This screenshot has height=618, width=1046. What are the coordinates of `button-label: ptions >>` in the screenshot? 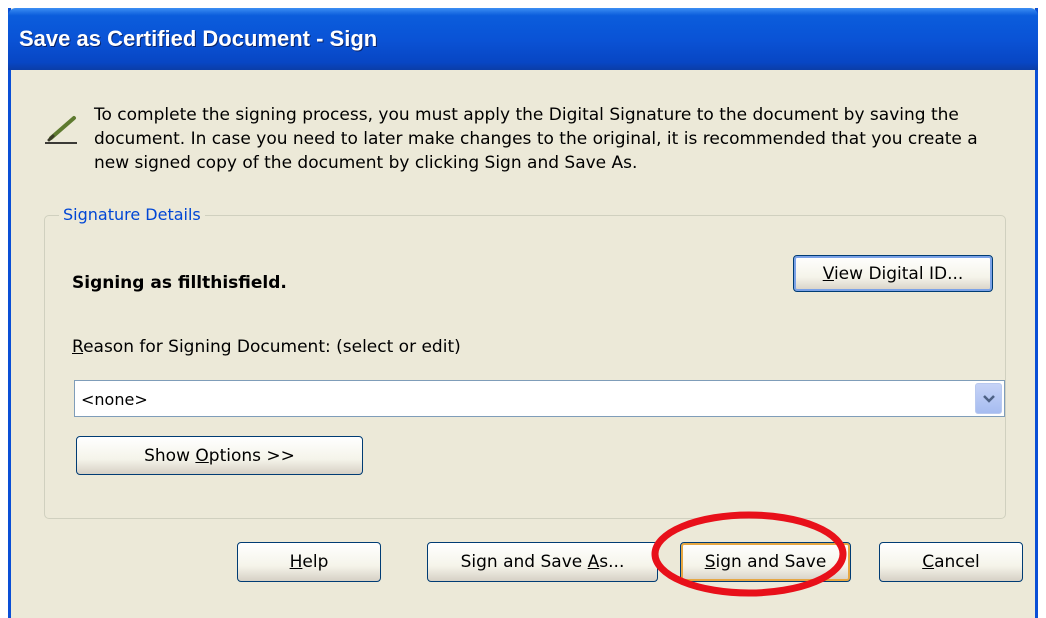 It's located at (251, 455).